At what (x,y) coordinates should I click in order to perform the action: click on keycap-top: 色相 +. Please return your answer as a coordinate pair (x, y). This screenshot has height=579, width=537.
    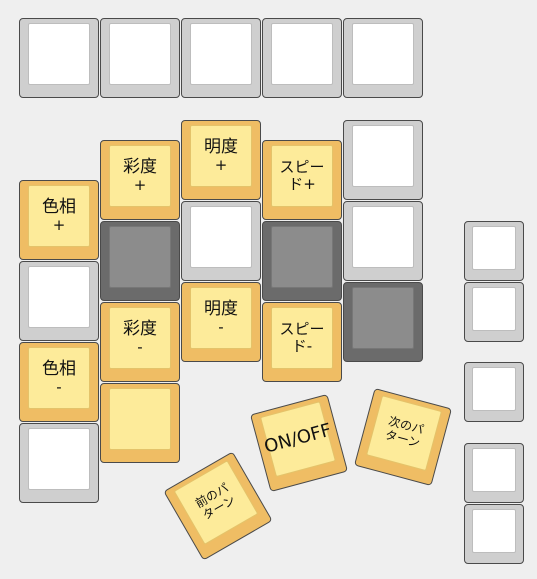
    Looking at the image, I should click on (59, 216).